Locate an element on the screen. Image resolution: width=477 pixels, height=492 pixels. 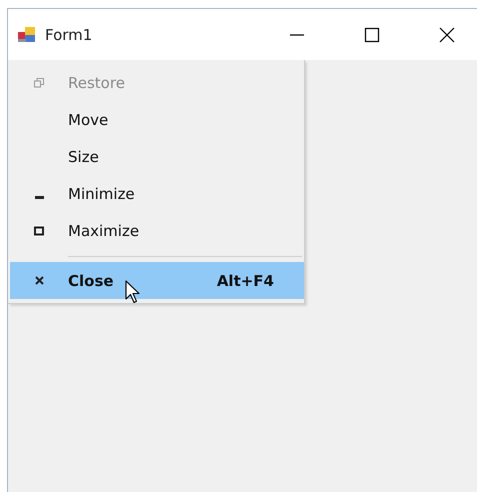
mouse-cursor-icon is located at coordinates (133, 292).